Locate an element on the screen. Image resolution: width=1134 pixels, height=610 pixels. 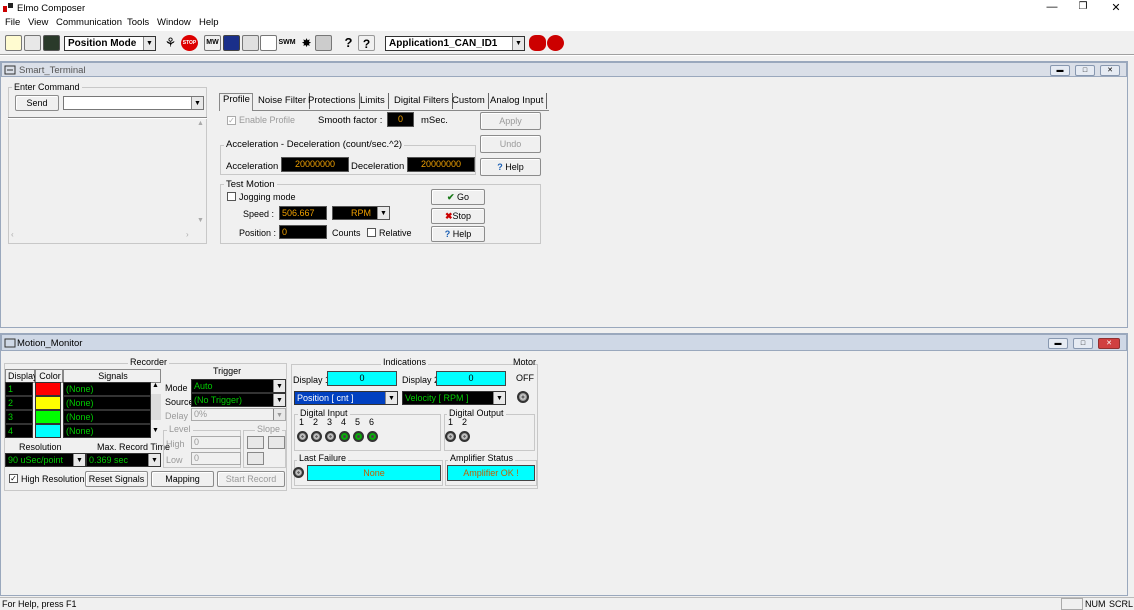
new-project-icon is located at coordinates (13, 43).